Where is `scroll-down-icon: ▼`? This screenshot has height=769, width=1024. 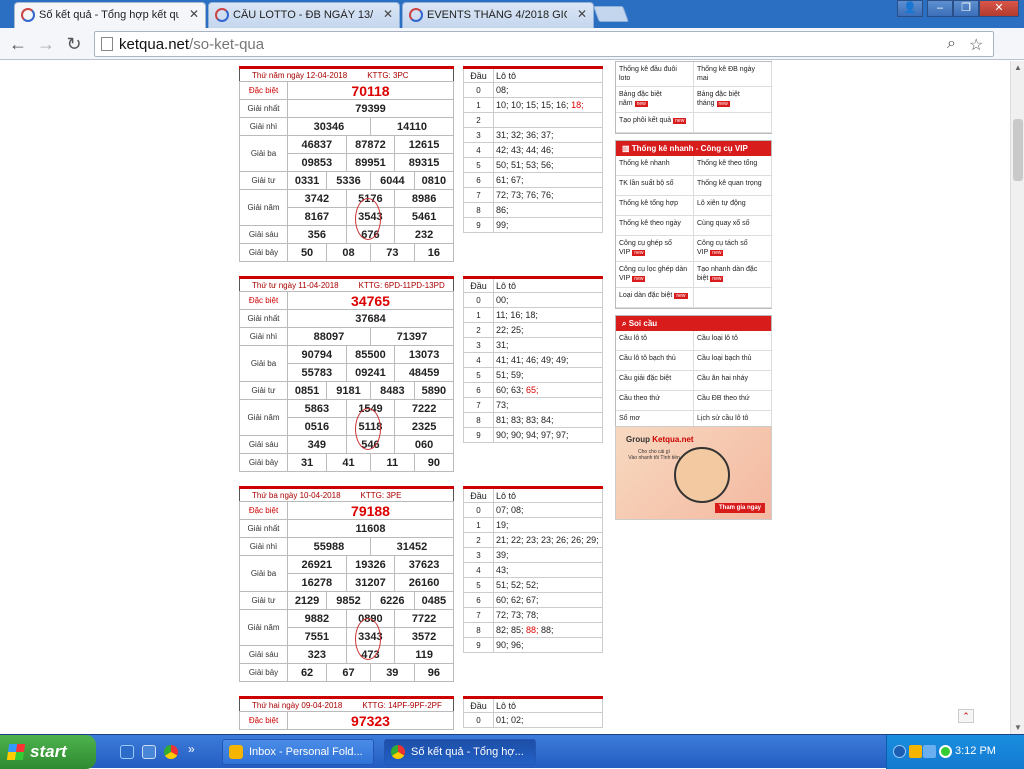 scroll-down-icon: ▼ is located at coordinates (1018, 727).